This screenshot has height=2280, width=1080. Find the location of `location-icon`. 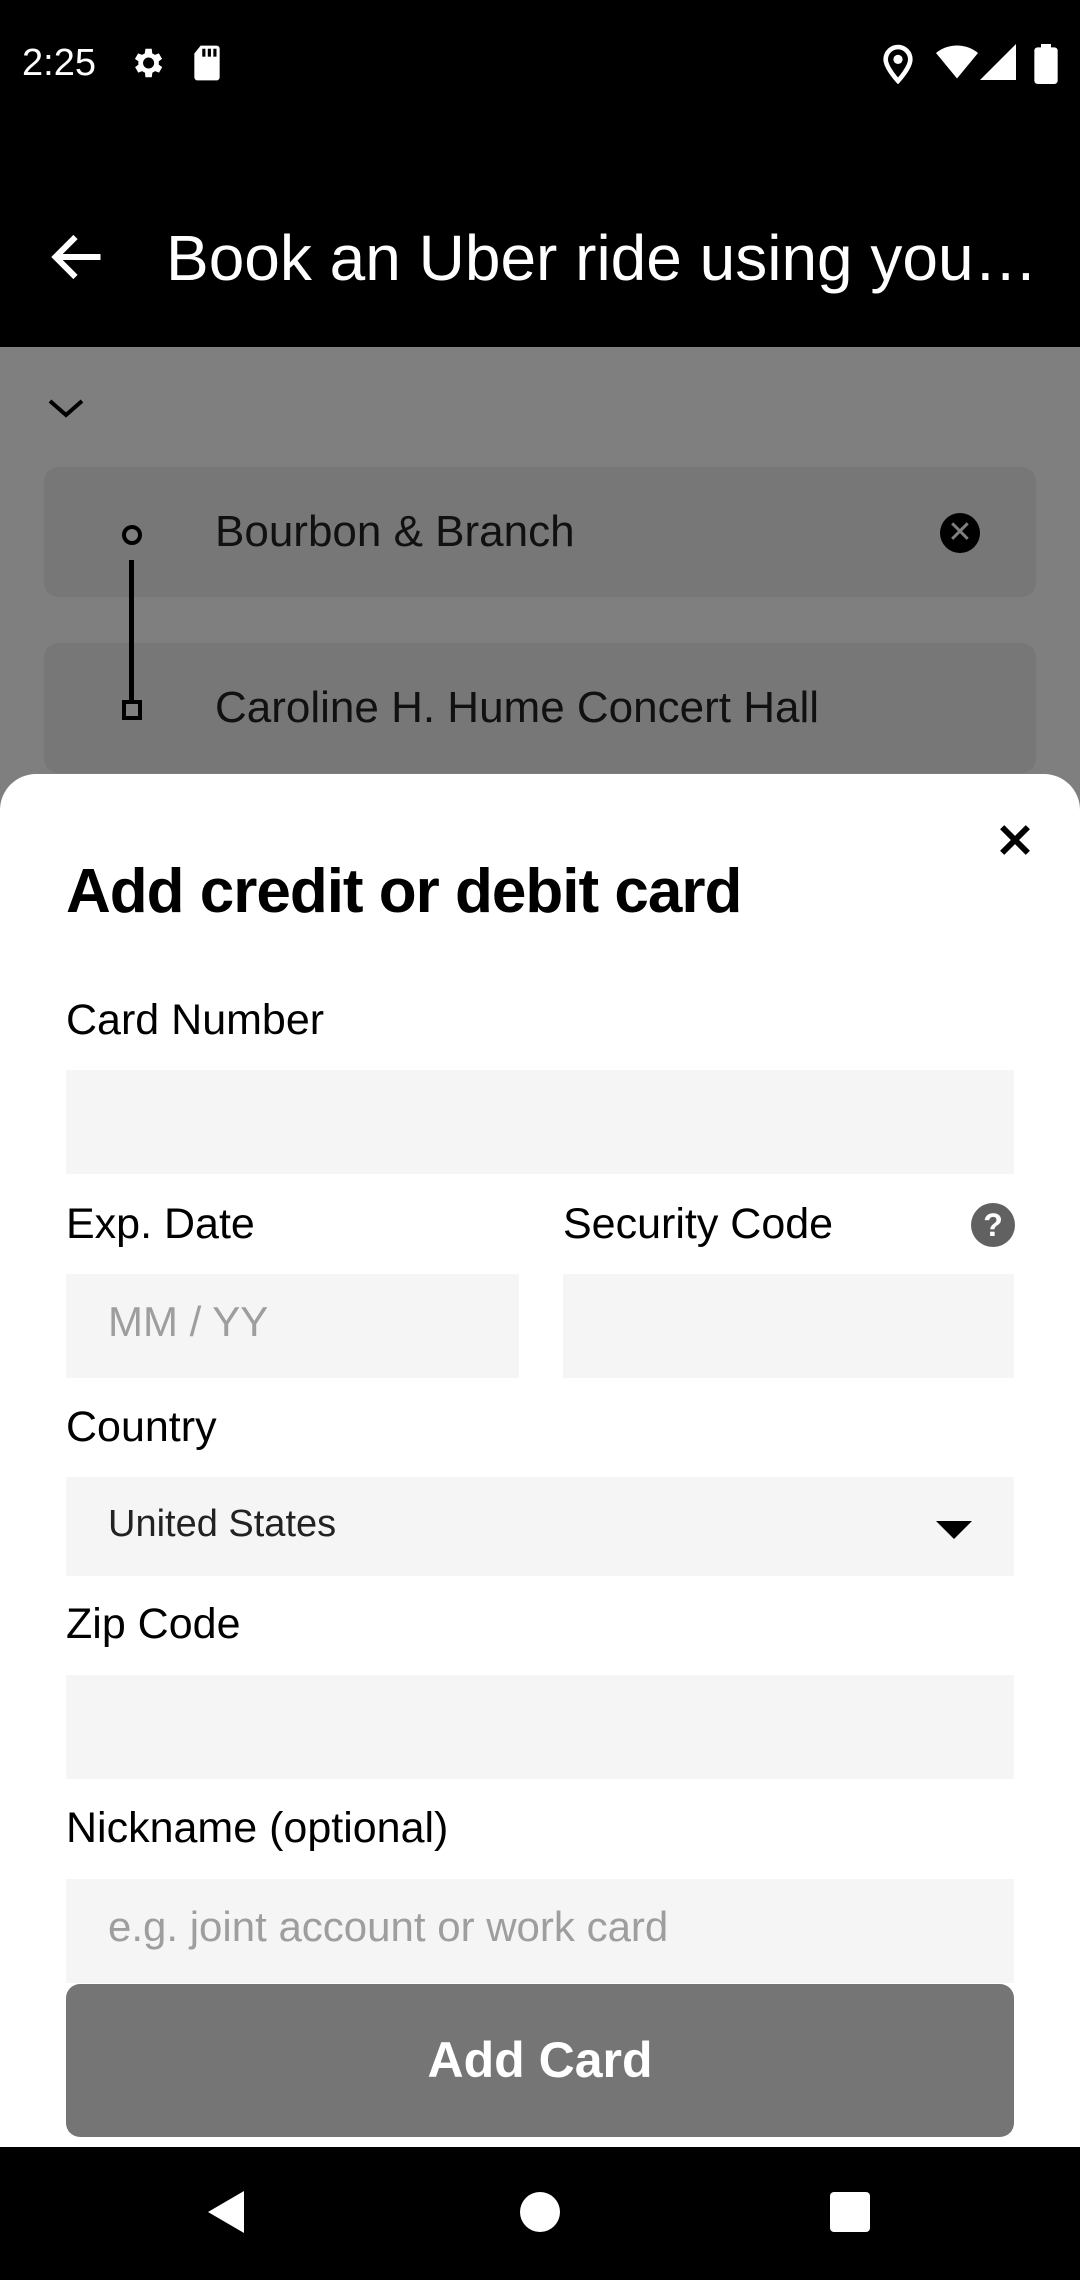

location-icon is located at coordinates (898, 64).